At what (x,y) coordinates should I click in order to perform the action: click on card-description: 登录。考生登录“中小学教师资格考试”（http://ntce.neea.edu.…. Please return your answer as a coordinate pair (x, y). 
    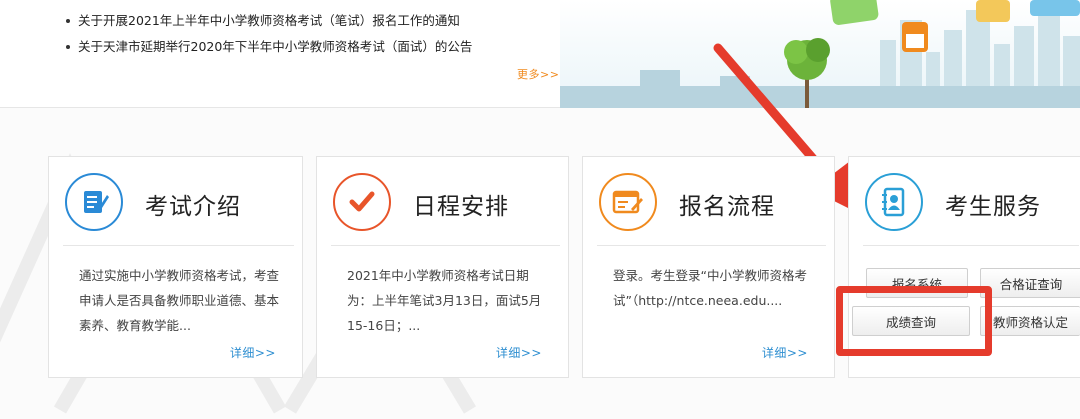
    Looking at the image, I should click on (710, 288).